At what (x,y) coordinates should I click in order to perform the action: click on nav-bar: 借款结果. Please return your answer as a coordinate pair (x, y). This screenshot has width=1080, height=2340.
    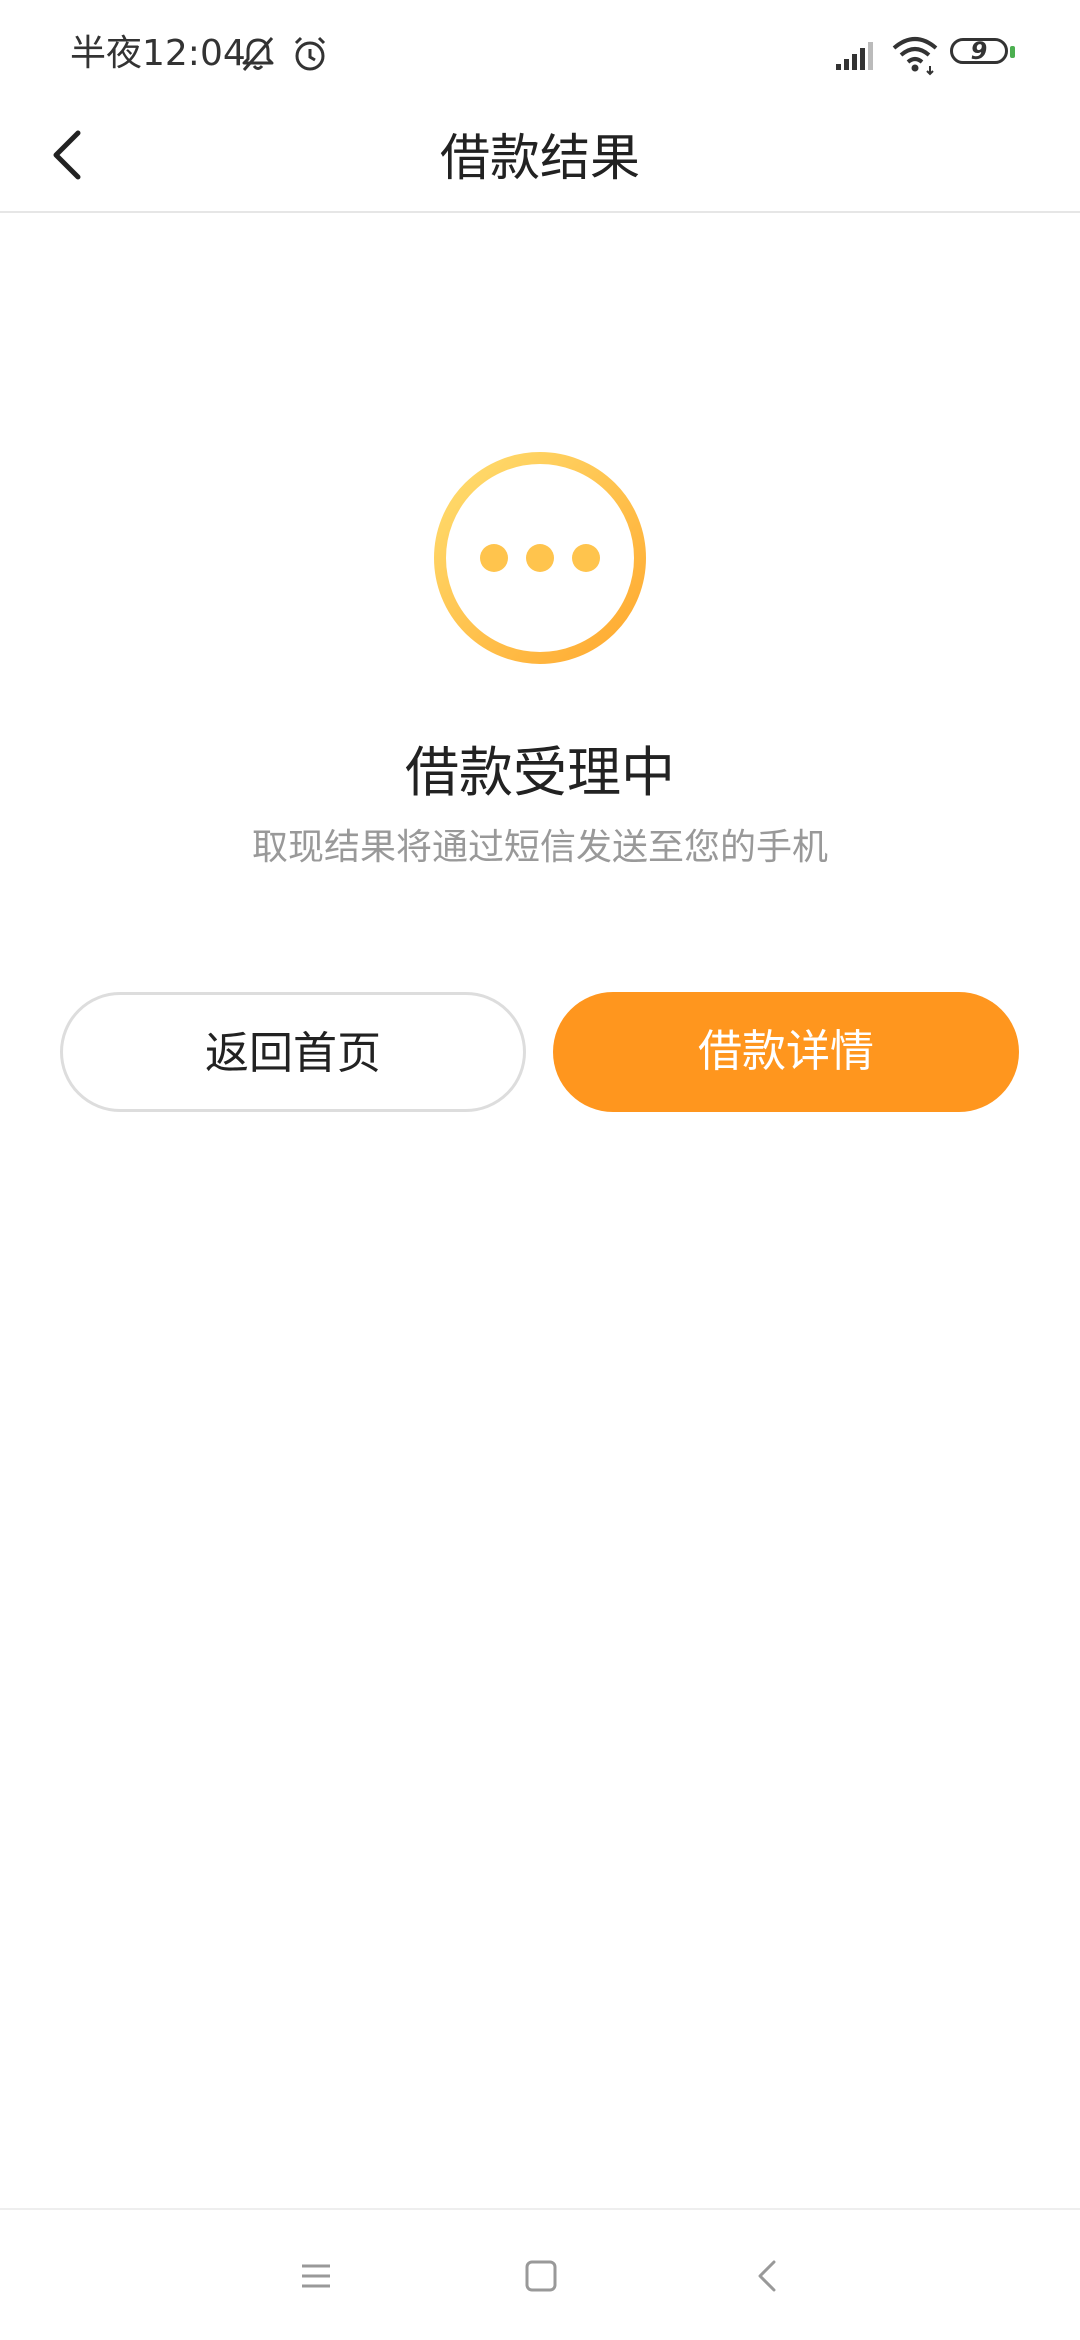
    Looking at the image, I should click on (540, 159).